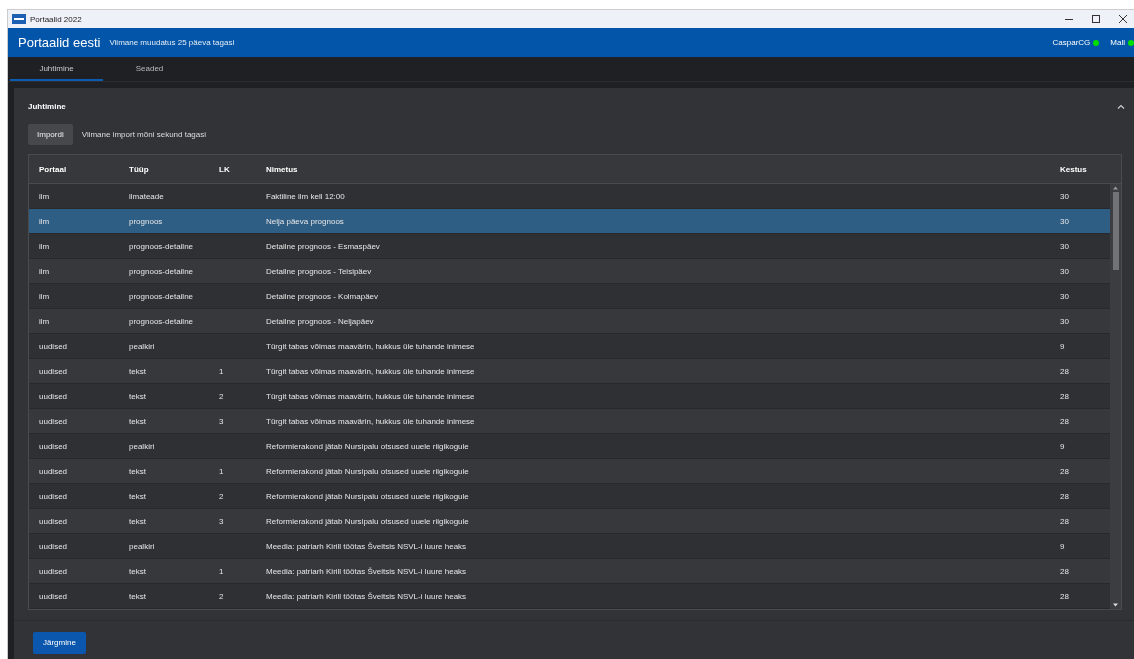 The image size is (1134, 659). Describe the element at coordinates (569, 521) in the screenshot. I see `table-row: uudised tekst 3 Reformierakond jätab Nursipalu otsused uuele riigikogule 28` at that location.